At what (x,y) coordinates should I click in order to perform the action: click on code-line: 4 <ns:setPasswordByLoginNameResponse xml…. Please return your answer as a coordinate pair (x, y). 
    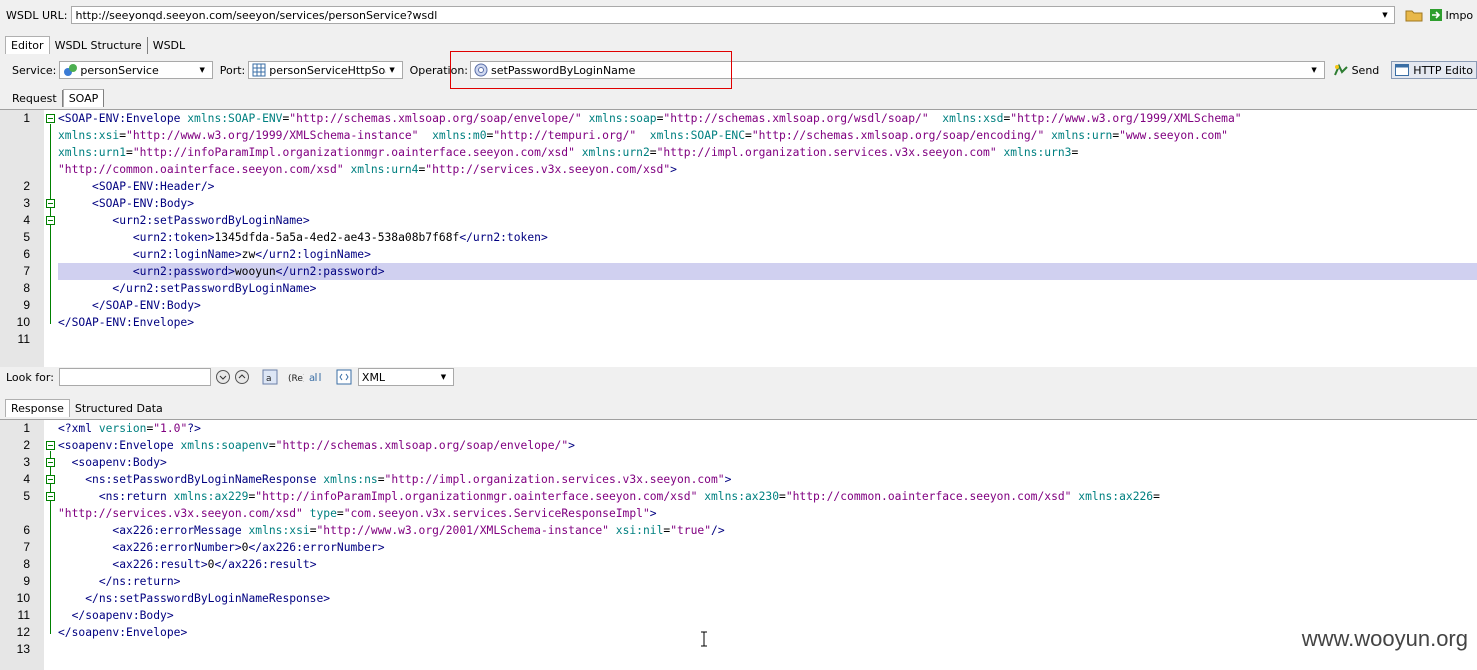
    Looking at the image, I should click on (738, 479).